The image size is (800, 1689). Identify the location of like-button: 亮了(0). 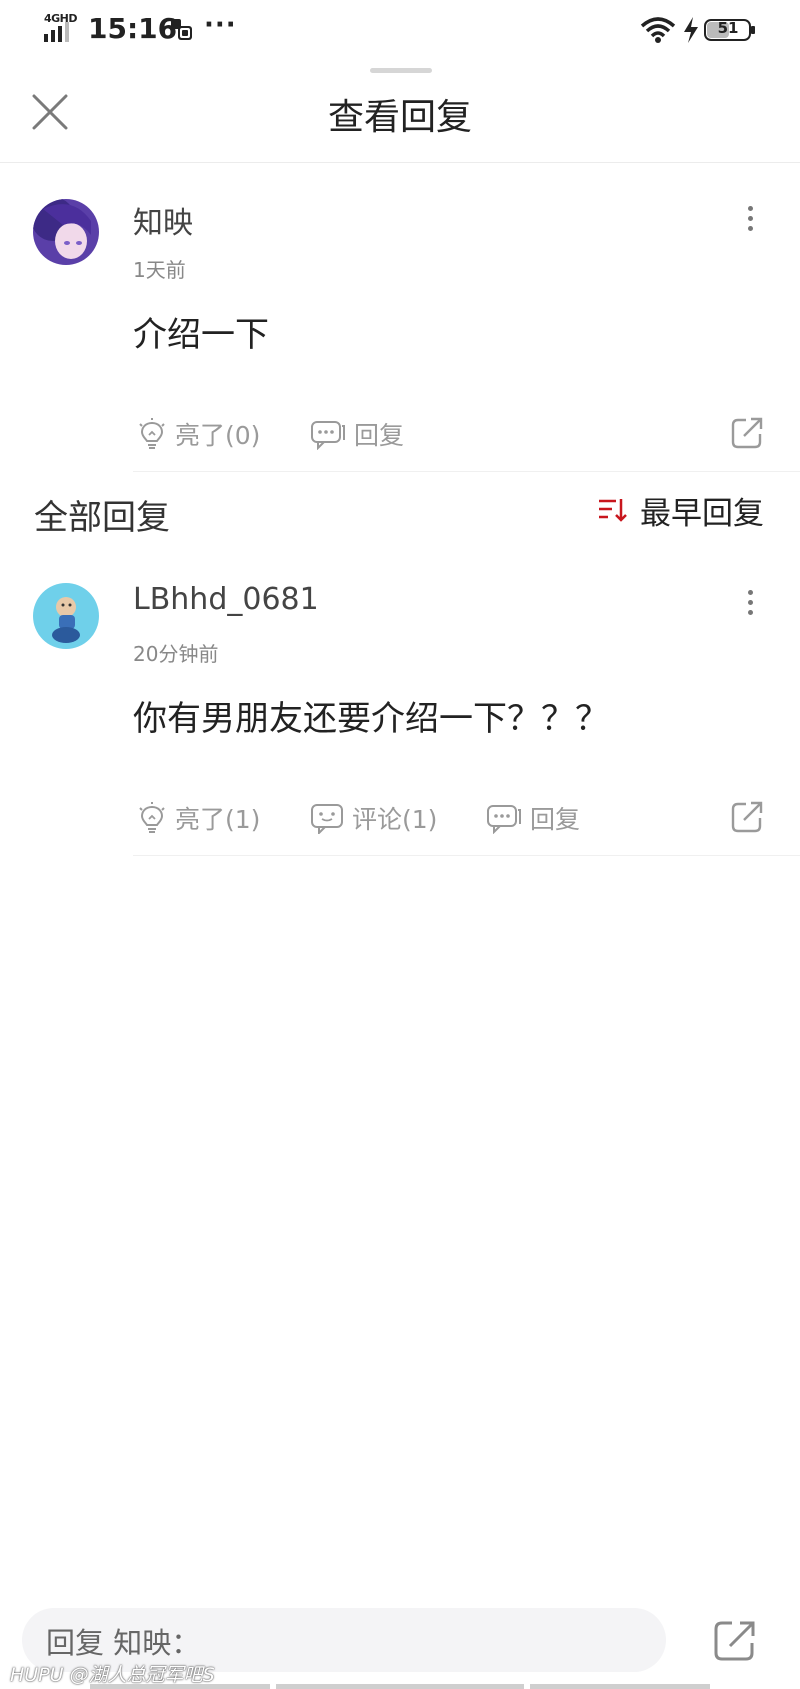
(198, 434).